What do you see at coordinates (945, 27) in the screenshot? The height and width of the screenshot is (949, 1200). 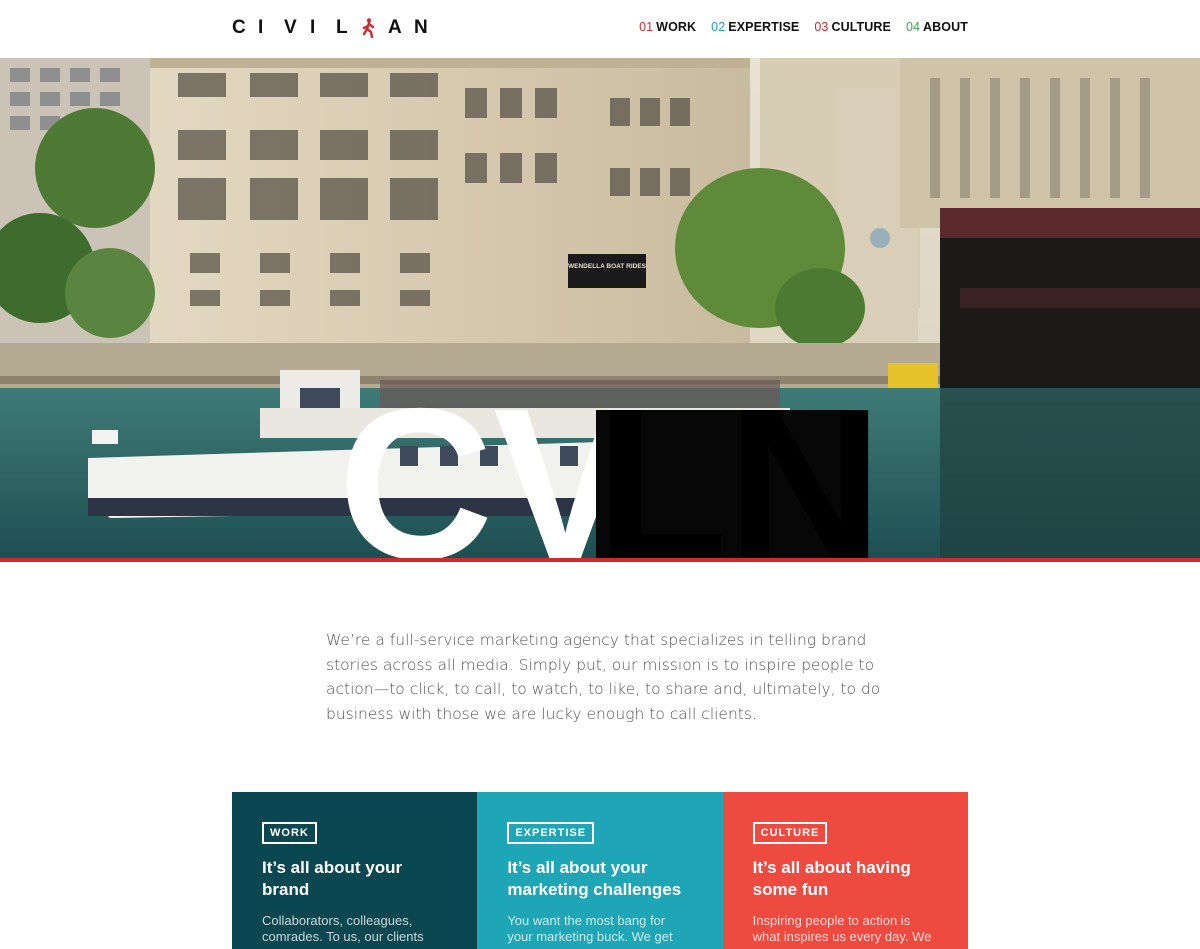 I see `nav-label: ABOUT` at bounding box center [945, 27].